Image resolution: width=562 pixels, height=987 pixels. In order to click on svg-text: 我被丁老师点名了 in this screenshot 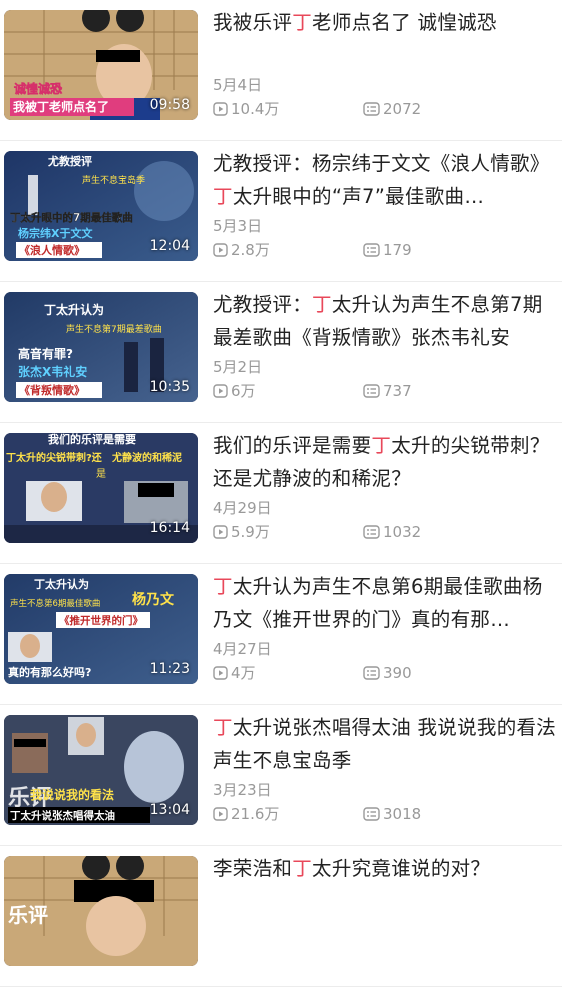, I will do `click(61, 106)`.